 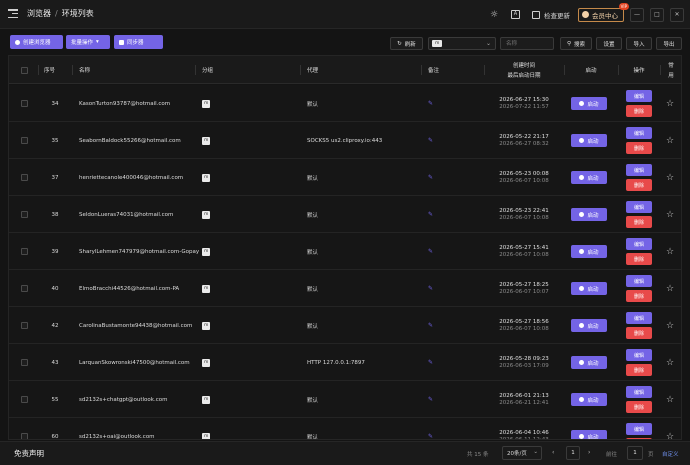 What do you see at coordinates (639, 43) in the screenshot?
I see `import-button: 导入` at bounding box center [639, 43].